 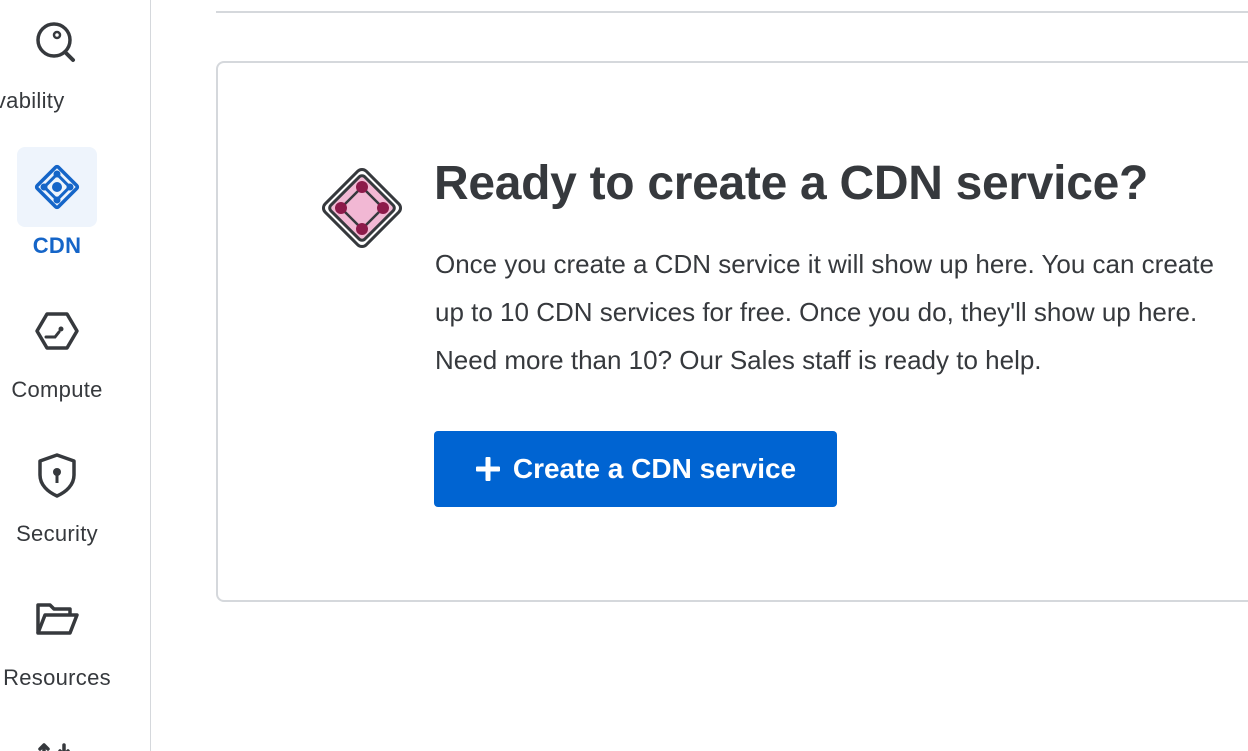 I want to click on plus-icon, so click(x=488, y=469).